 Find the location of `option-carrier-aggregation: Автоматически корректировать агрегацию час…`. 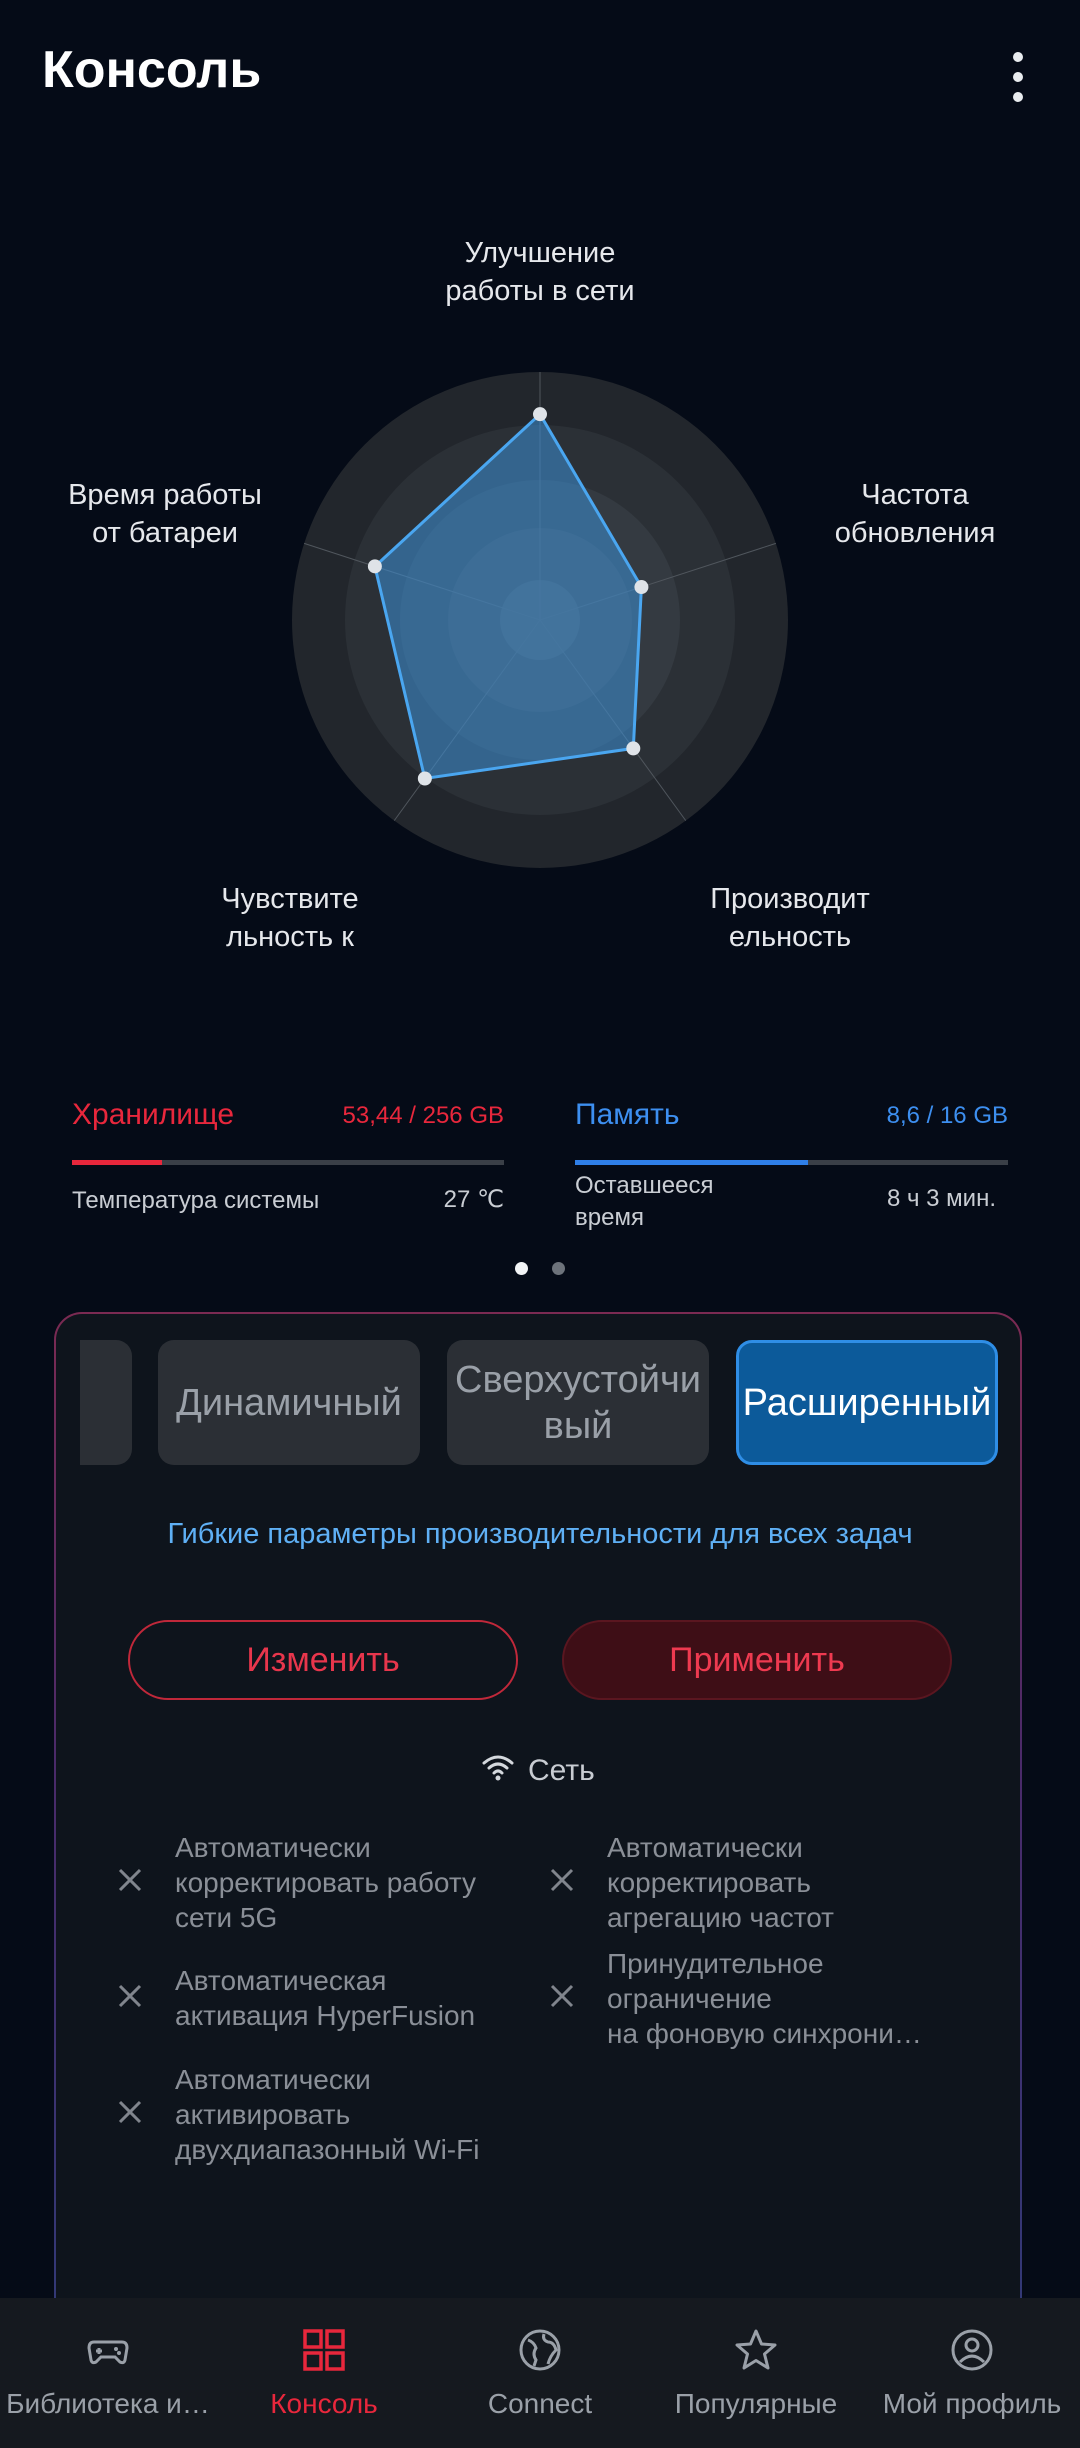

option-carrier-aggregation: Автоматически корректировать агрегацию час… is located at coordinates (721, 1882).